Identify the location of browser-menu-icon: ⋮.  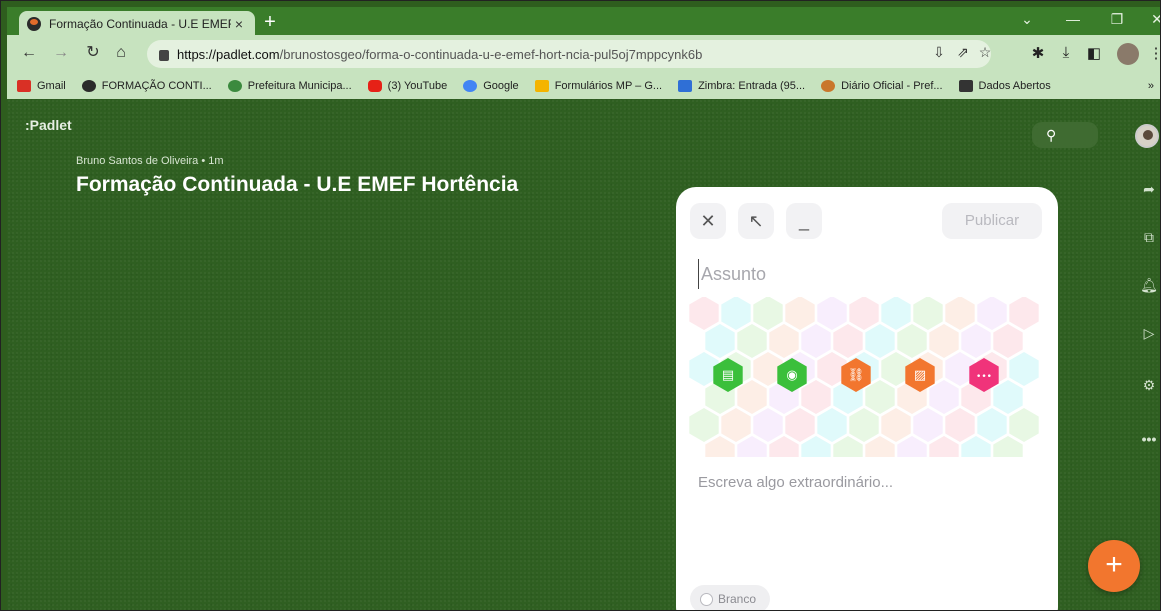
(1153, 53).